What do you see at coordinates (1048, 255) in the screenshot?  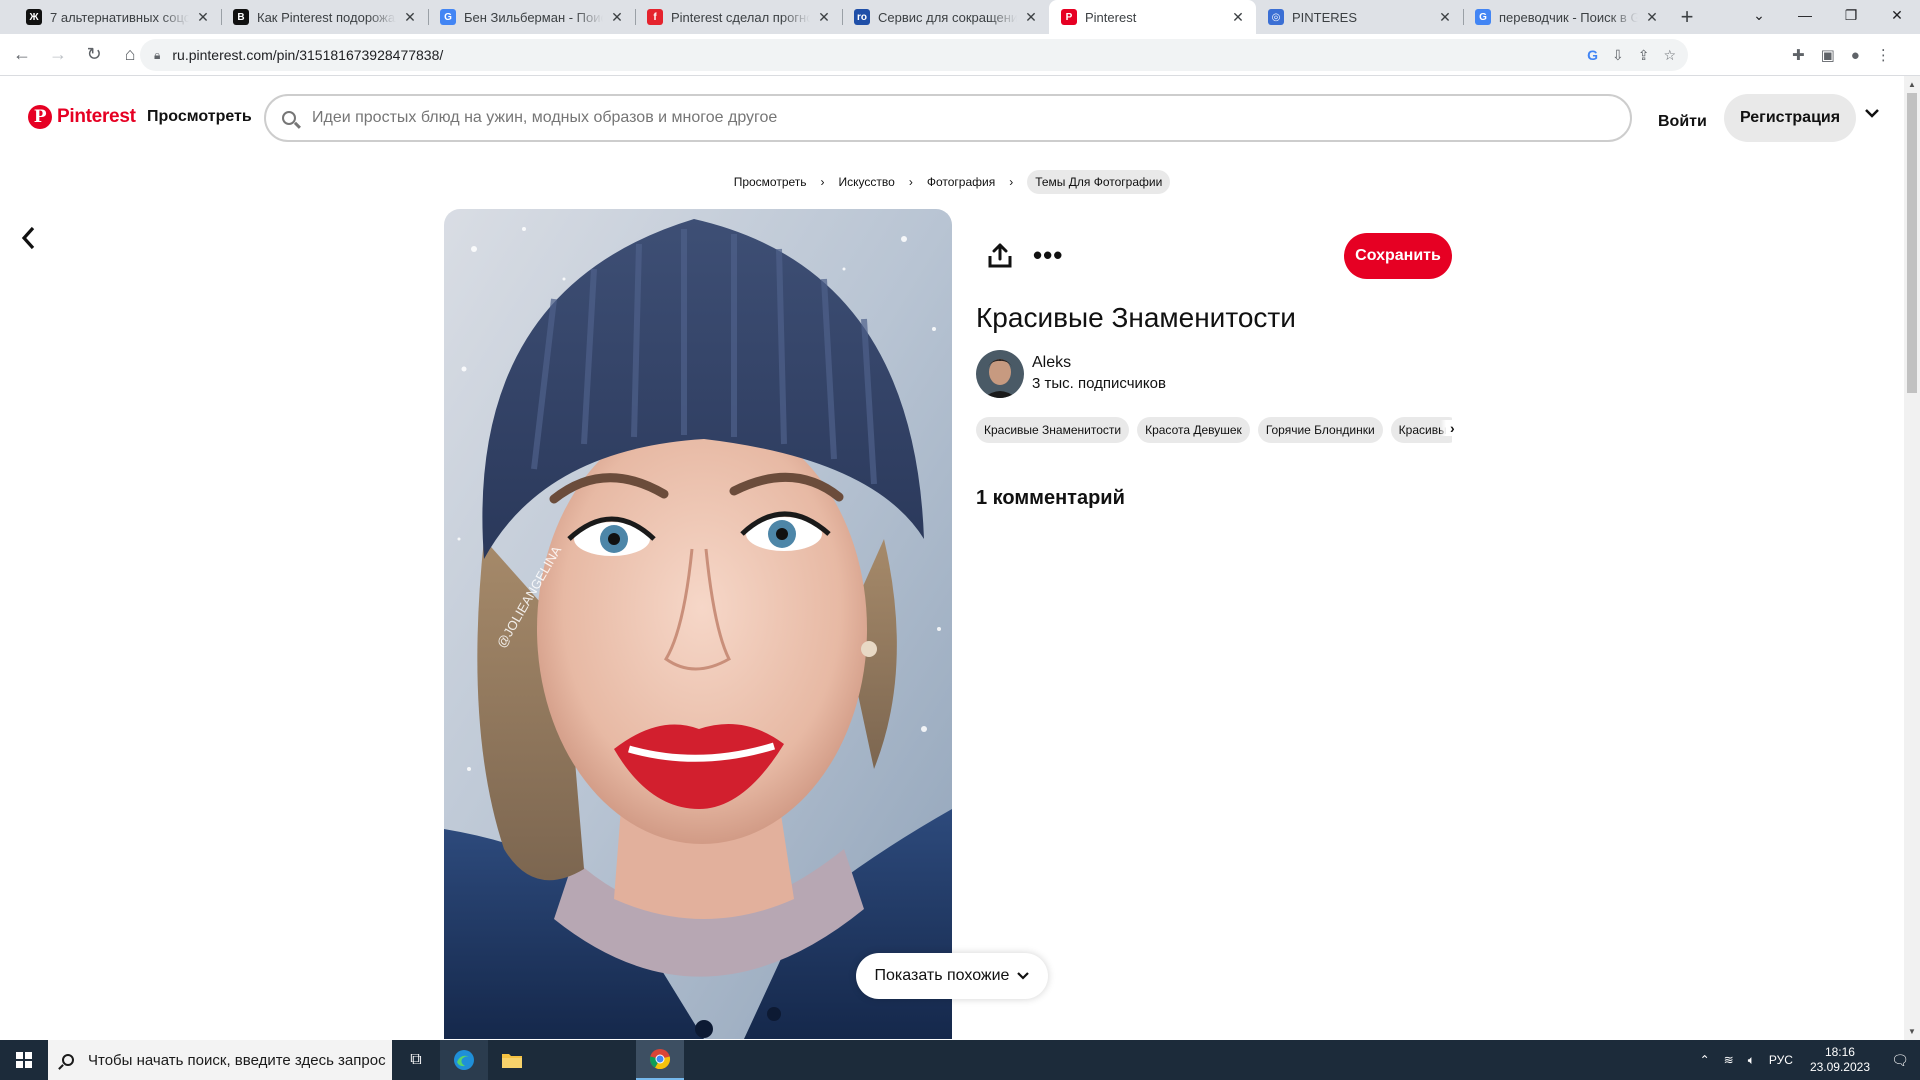 I see `more-options-icon: •••` at bounding box center [1048, 255].